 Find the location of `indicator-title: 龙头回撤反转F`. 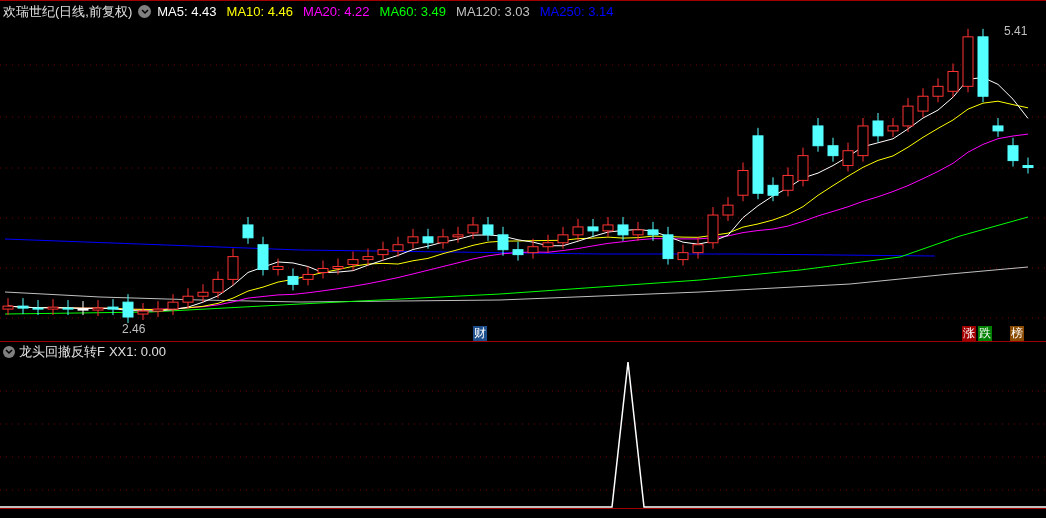

indicator-title: 龙头回撤反转F is located at coordinates (62, 352).